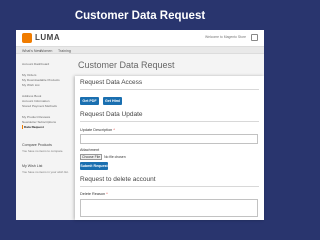 The height and width of the screenshot is (240, 320). What do you see at coordinates (47, 117) in the screenshot?
I see `sidebar-item-product-reviews: My Product Reviews` at bounding box center [47, 117].